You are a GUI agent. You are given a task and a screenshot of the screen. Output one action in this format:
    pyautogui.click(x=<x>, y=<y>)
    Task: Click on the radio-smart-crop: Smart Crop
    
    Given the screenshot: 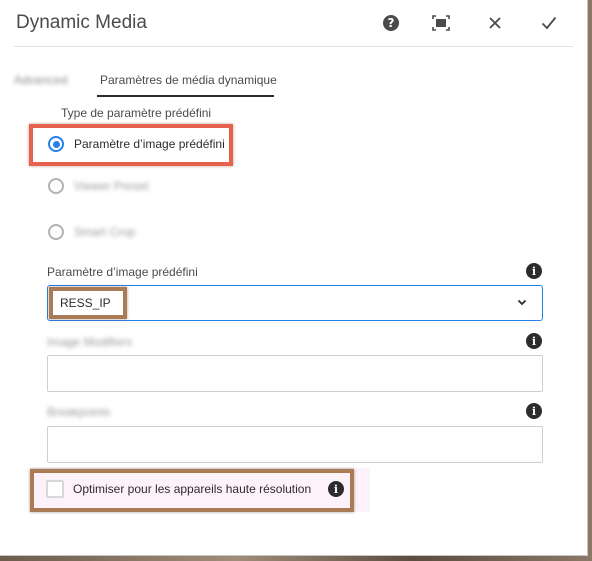 What is the action you would take?
    pyautogui.click(x=91, y=232)
    